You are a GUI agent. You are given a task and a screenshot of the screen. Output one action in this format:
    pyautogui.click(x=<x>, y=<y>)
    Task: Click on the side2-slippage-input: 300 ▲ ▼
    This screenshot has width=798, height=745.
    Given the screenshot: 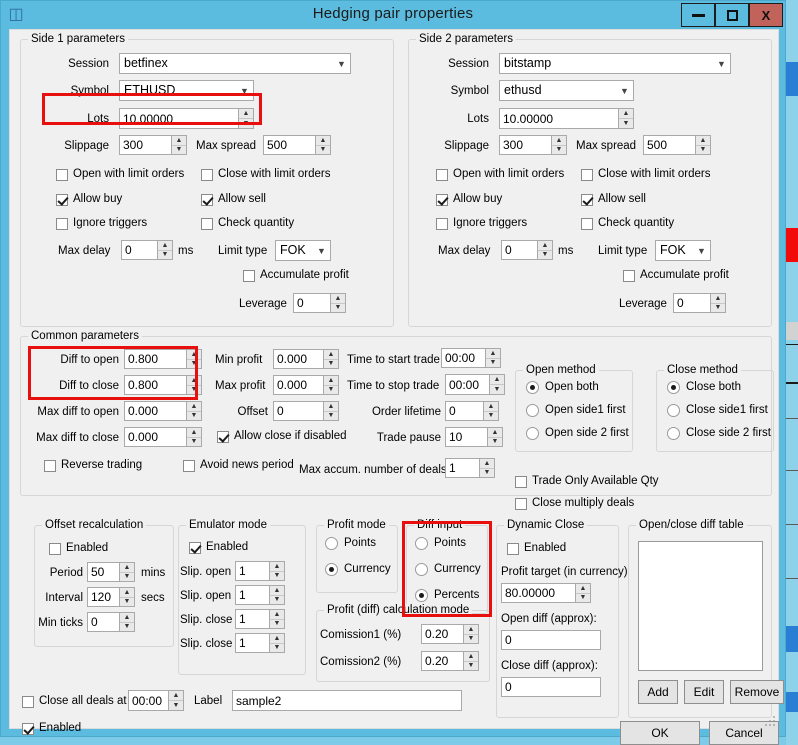 What is the action you would take?
    pyautogui.click(x=533, y=145)
    